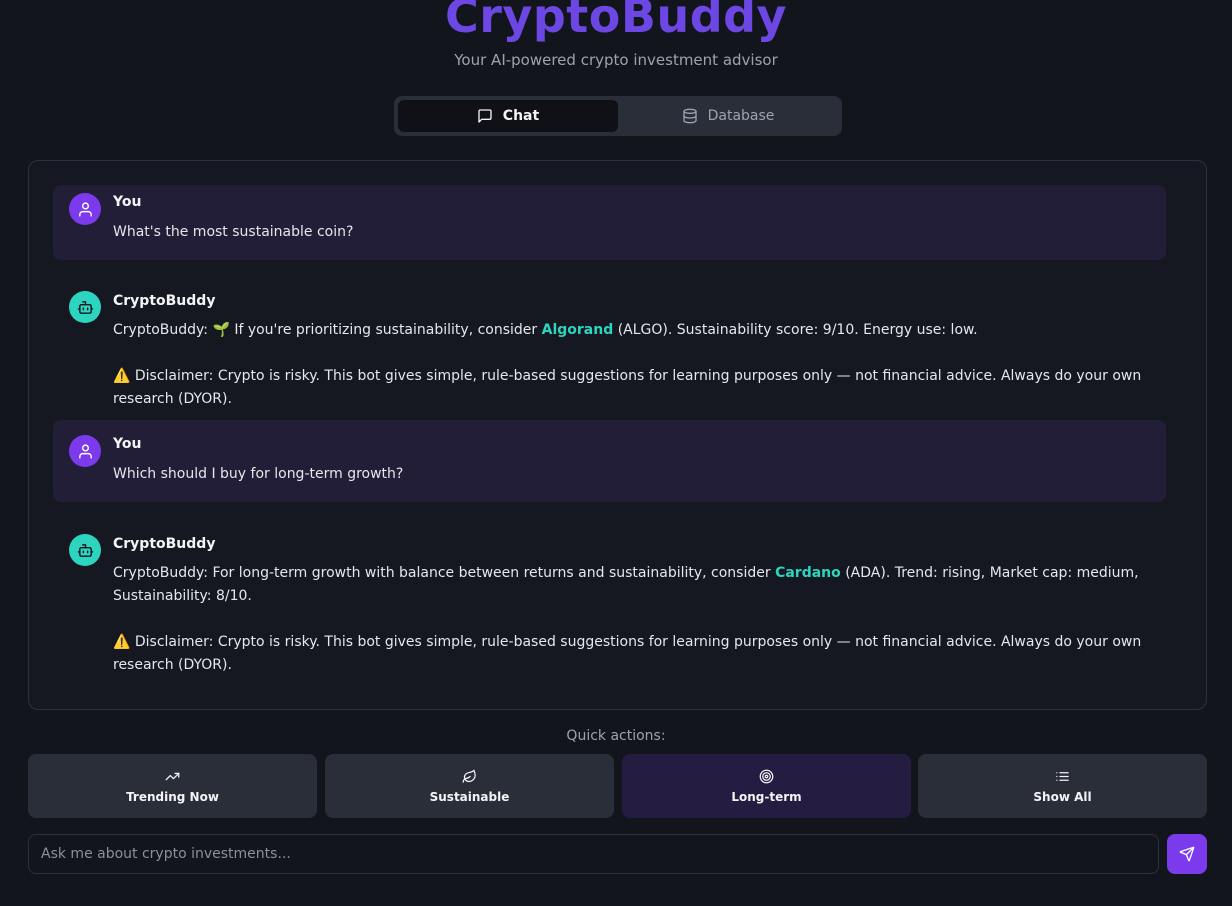 Image resolution: width=1232 pixels, height=906 pixels. Describe the element at coordinates (485, 116) in the screenshot. I see `chat-icon` at that location.